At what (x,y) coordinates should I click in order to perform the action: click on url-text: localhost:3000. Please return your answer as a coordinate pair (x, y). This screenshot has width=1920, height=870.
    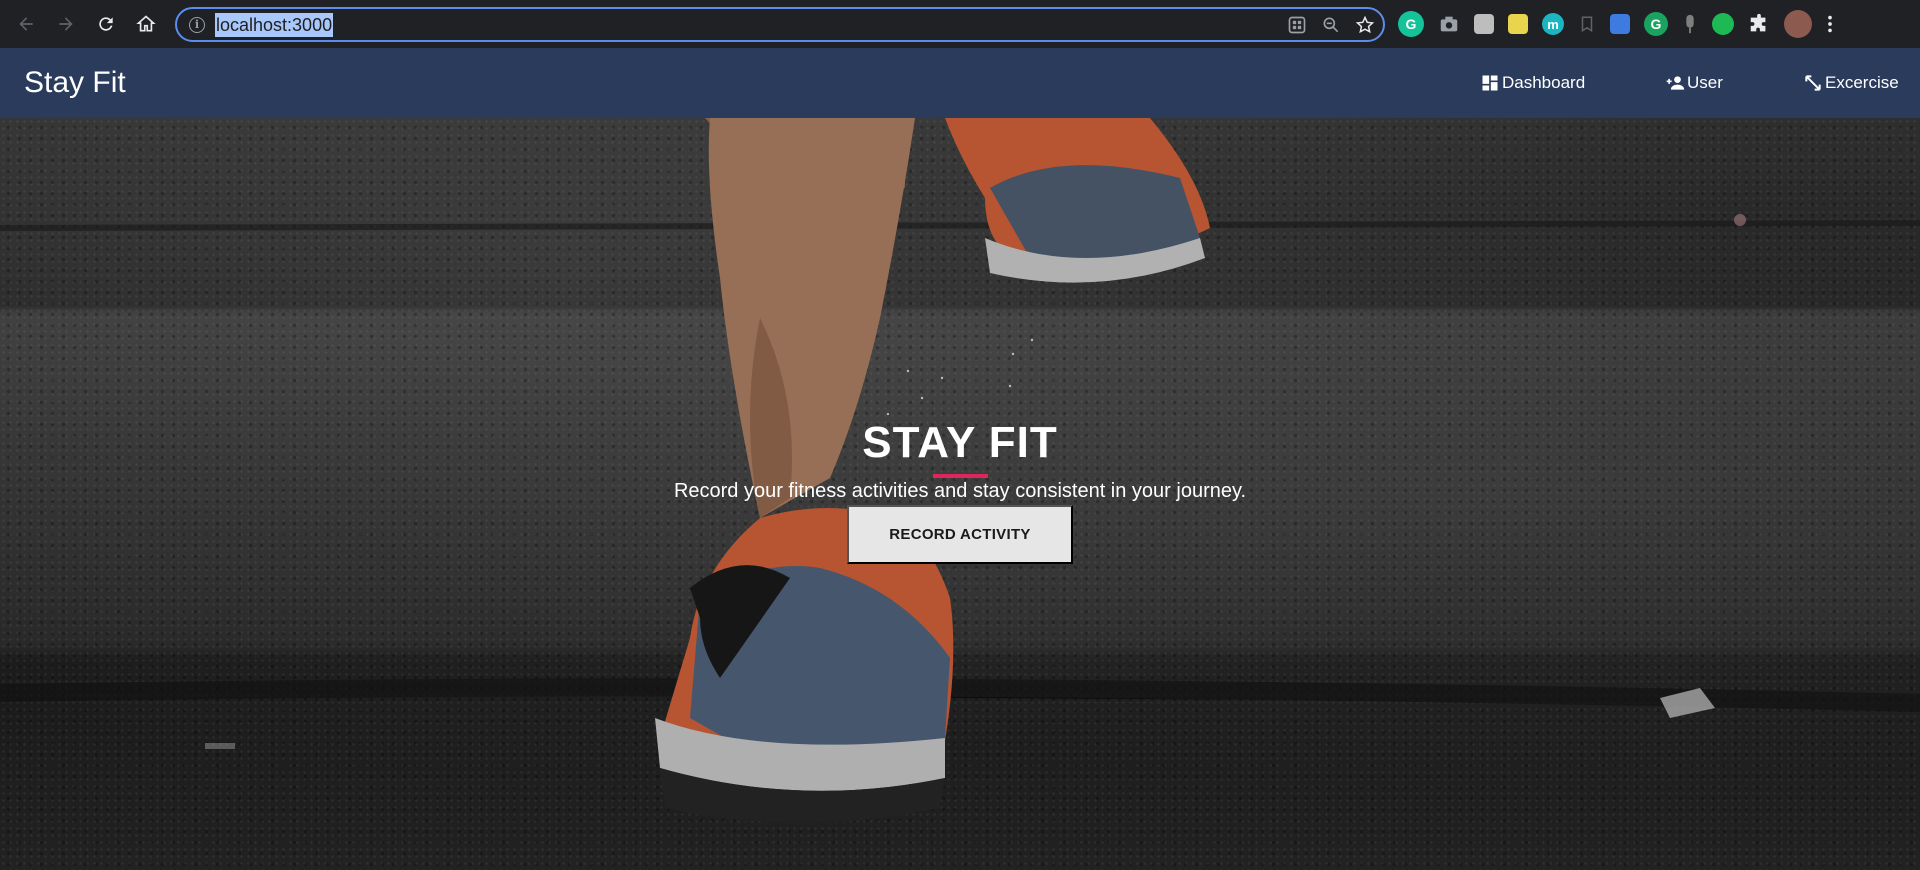
    Looking at the image, I should click on (274, 24).